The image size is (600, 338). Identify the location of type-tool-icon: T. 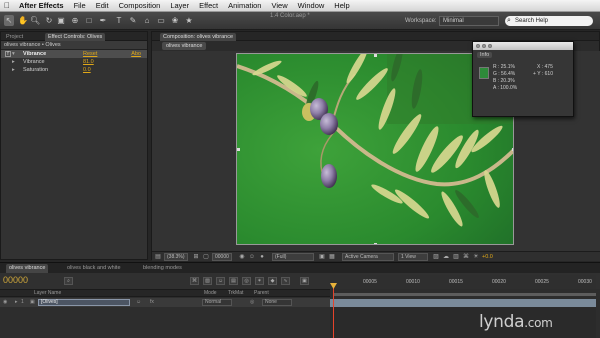
(119, 20).